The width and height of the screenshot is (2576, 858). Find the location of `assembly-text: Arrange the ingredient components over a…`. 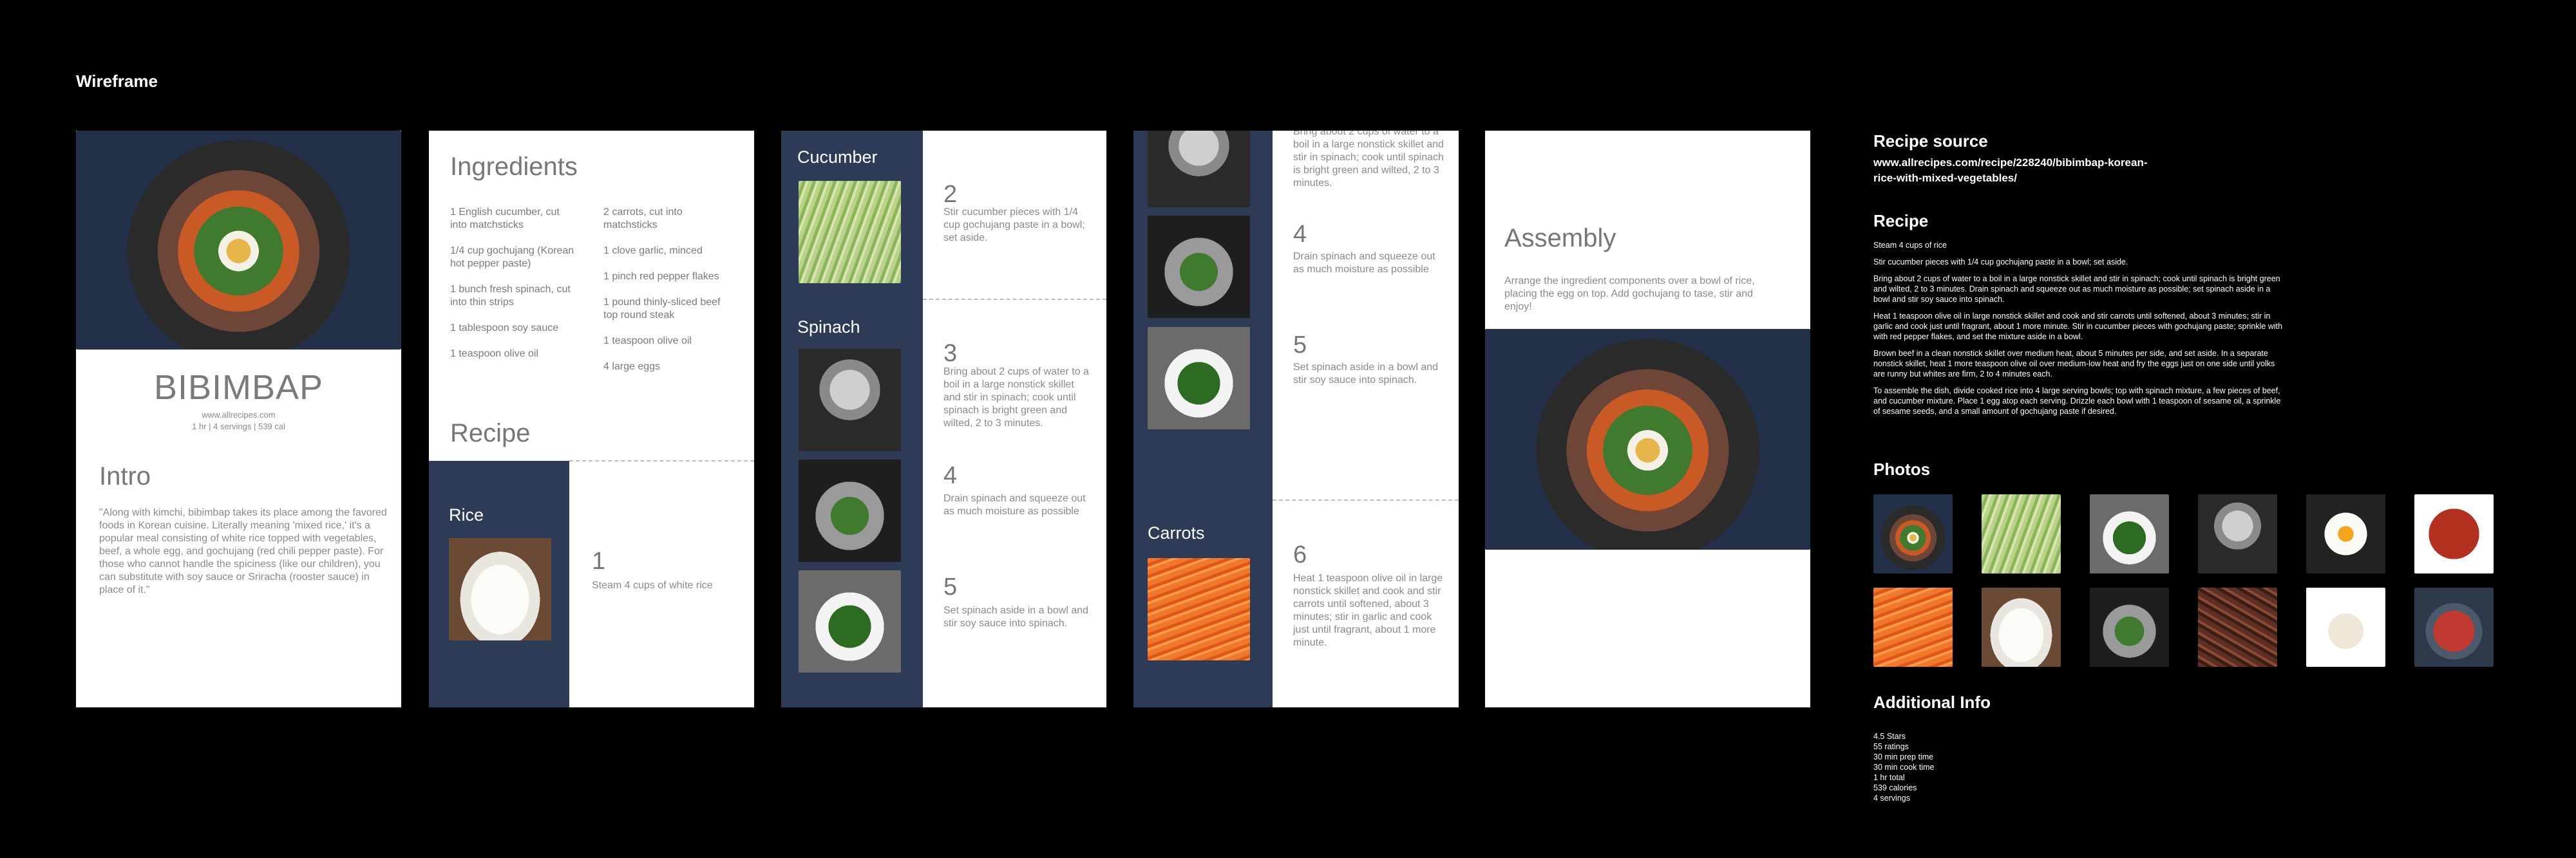

assembly-text: Arrange the ingredient components over a… is located at coordinates (1630, 293).